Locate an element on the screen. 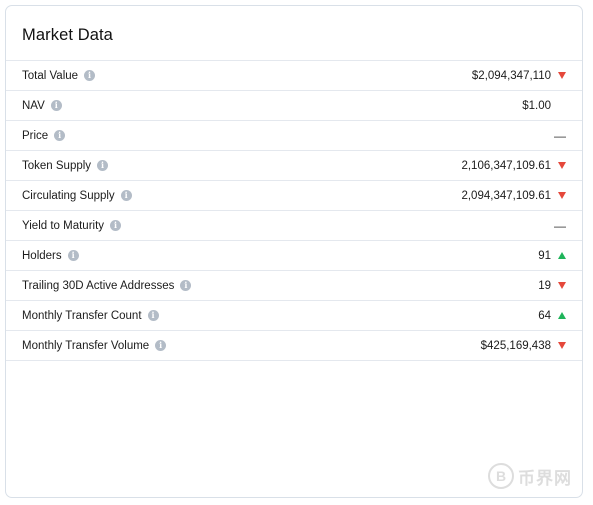 This screenshot has width=593, height=505. row-value-group: 2,094,347,109.61 is located at coordinates (513, 195).